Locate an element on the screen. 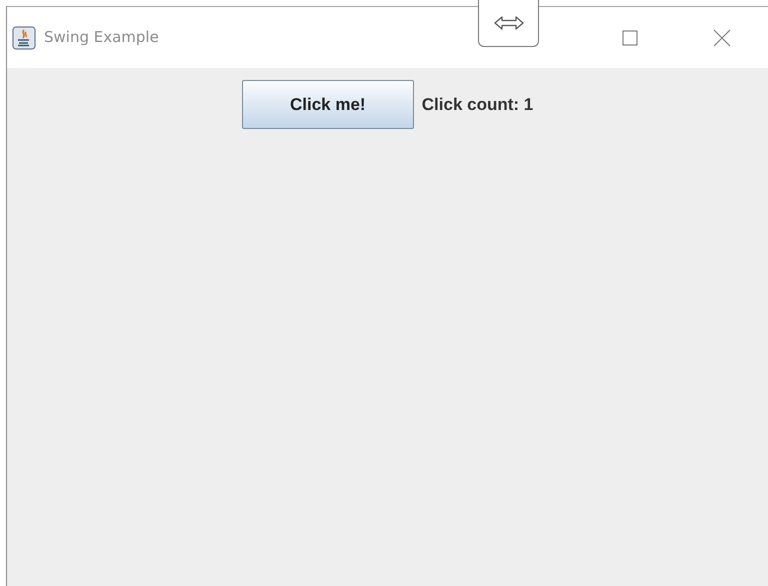  close-icon is located at coordinates (722, 37).